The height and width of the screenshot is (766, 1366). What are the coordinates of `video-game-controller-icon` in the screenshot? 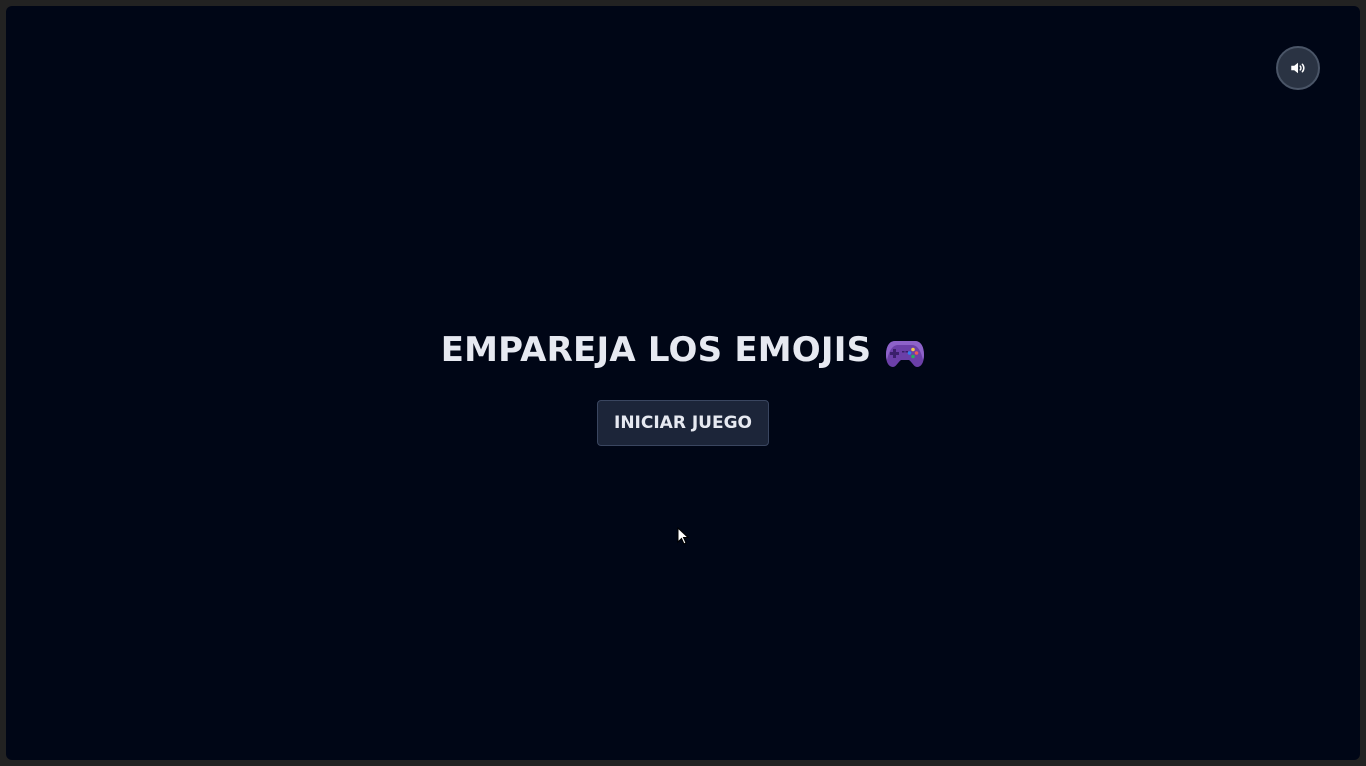 It's located at (905, 354).